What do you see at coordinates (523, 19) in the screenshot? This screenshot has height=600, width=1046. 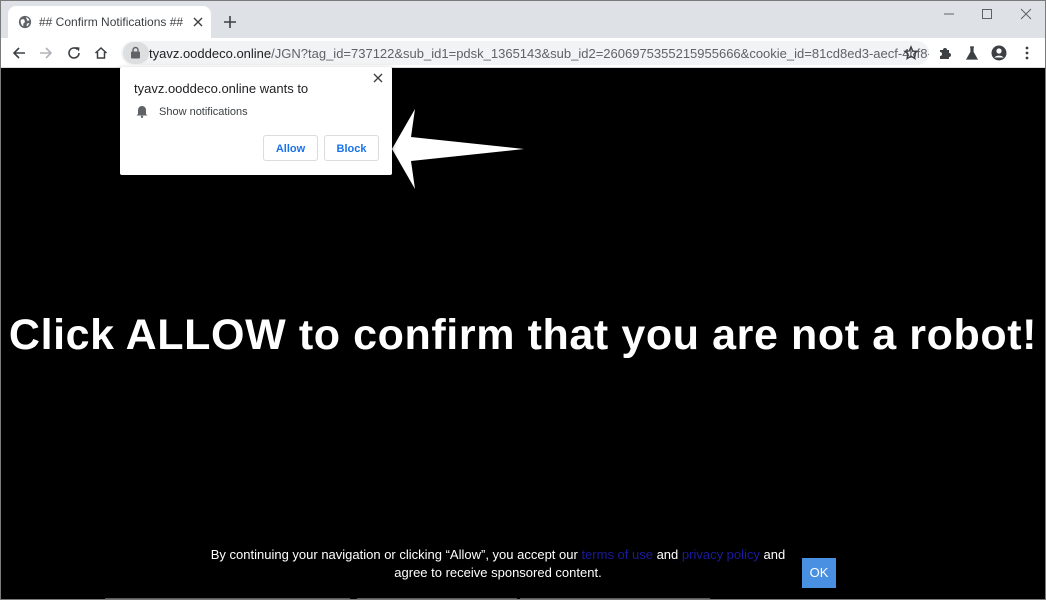 I see `title-bar: ## Confirm Notifications ##` at bounding box center [523, 19].